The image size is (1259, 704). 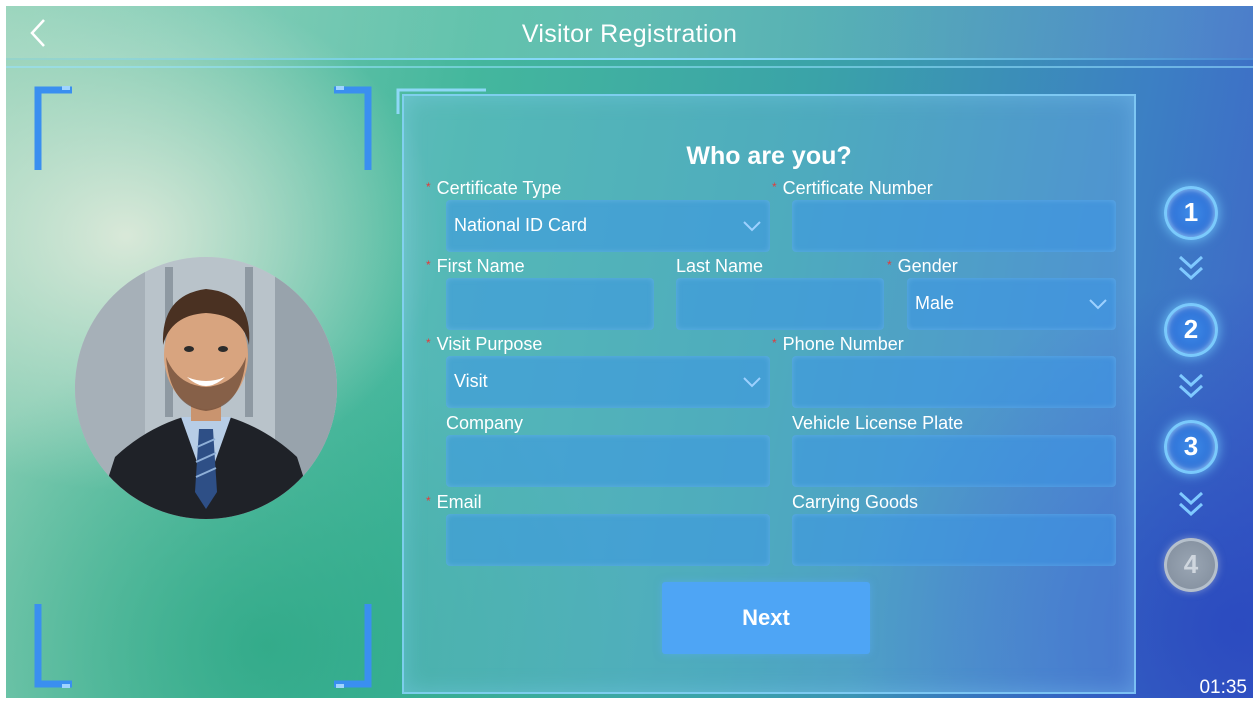 What do you see at coordinates (954, 382) in the screenshot?
I see `phone-number-input` at bounding box center [954, 382].